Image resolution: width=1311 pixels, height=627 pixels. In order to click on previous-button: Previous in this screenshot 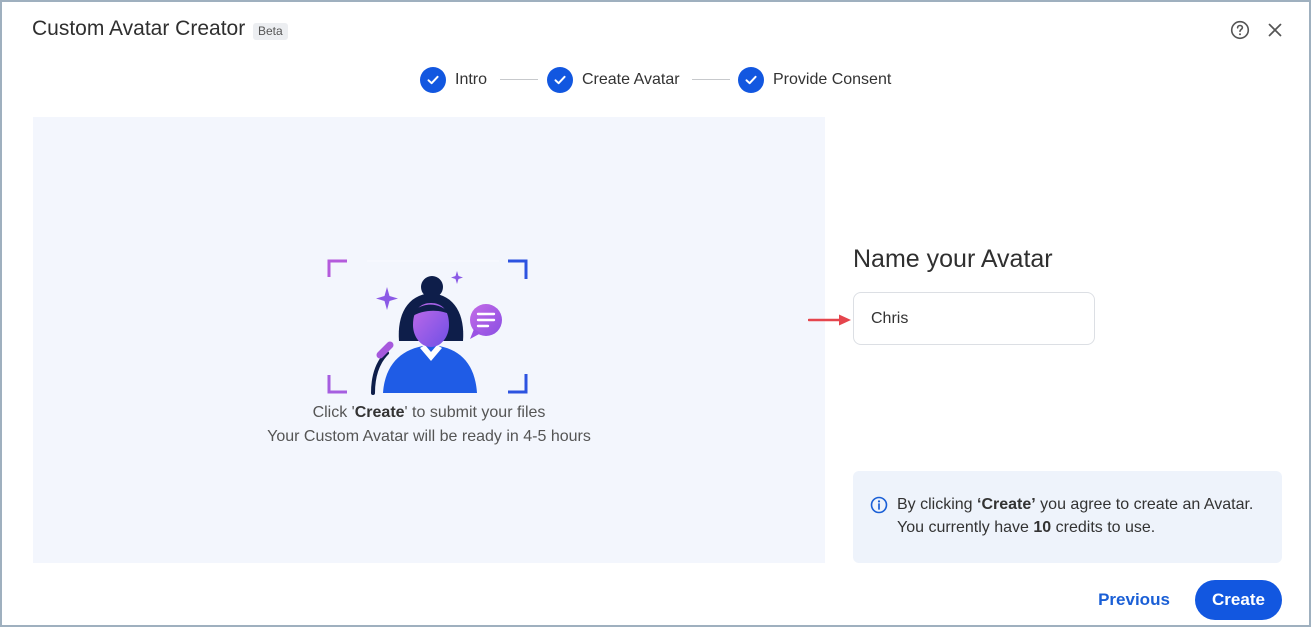, I will do `click(1134, 600)`.